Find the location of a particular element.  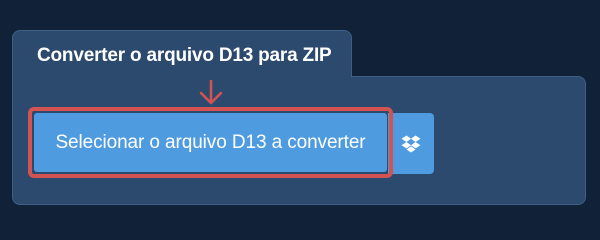

tab-title: Converter o arquivo D13 para ZIP is located at coordinates (184, 55).